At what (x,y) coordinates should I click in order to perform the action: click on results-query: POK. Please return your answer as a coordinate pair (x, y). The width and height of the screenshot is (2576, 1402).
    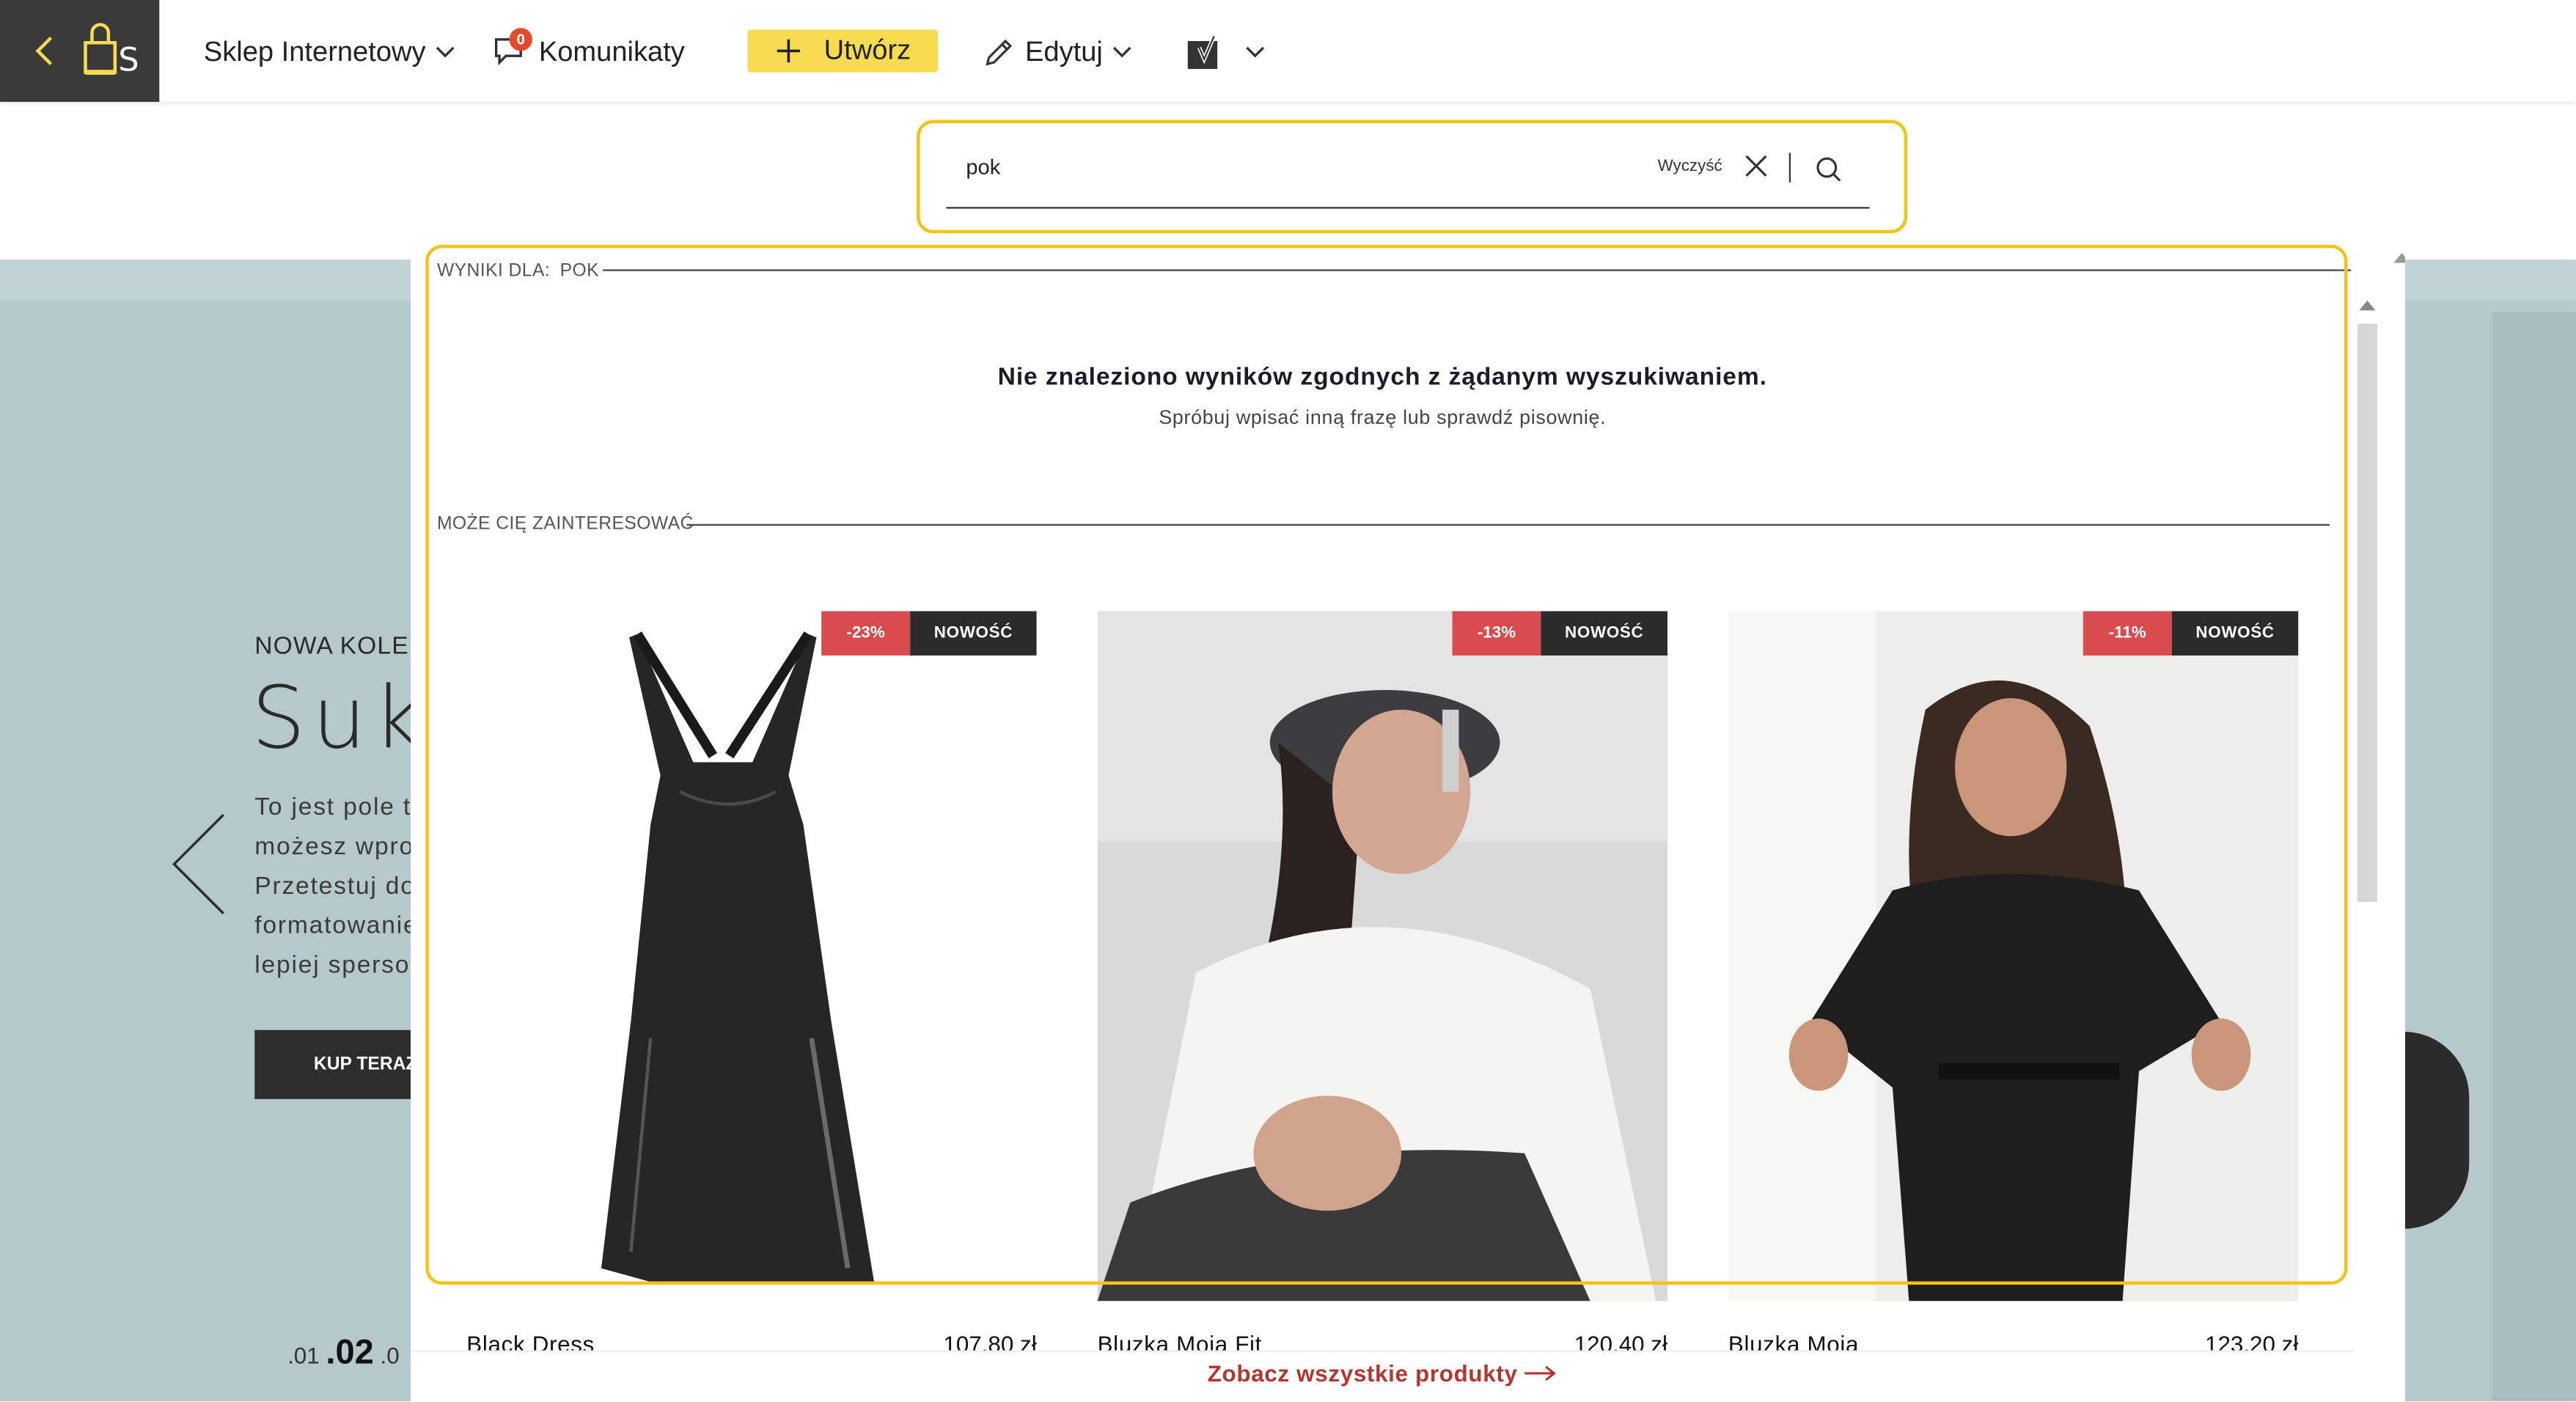
    Looking at the image, I should click on (580, 271).